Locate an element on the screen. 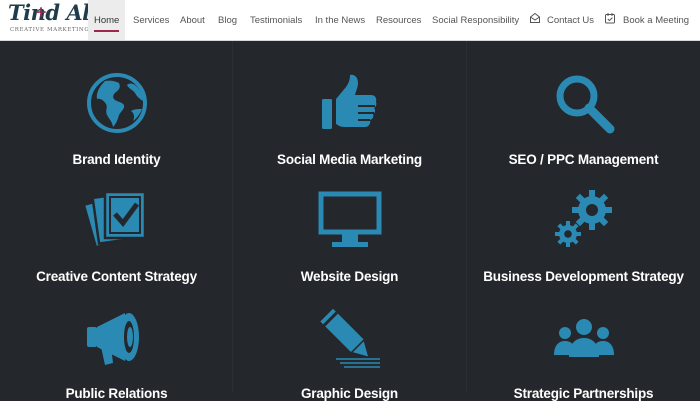 The height and width of the screenshot is (401, 700). service-strategic-partnerships: Strategic Partnerships is located at coordinates (583, 338).